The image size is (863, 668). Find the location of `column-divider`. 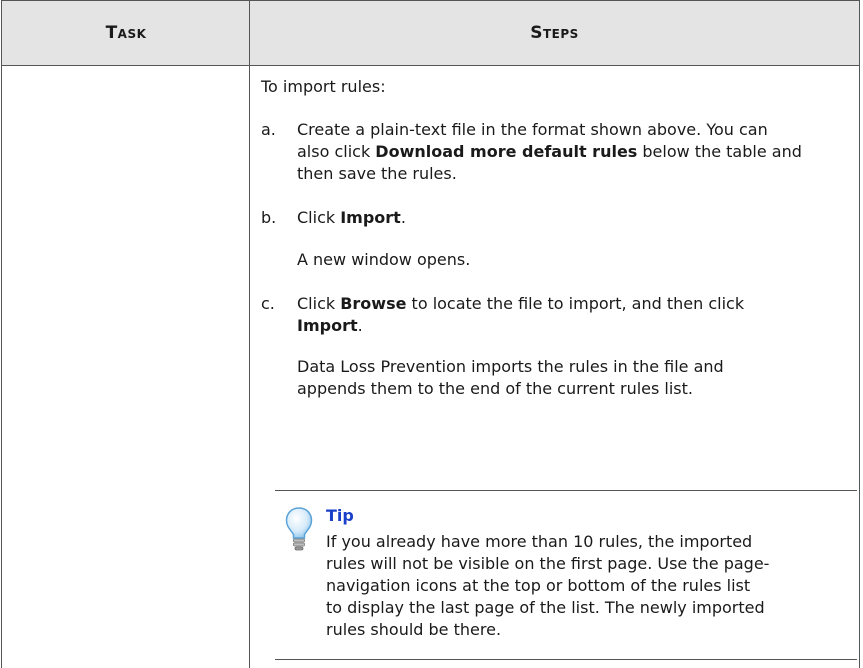

column-divider is located at coordinates (249, 366).